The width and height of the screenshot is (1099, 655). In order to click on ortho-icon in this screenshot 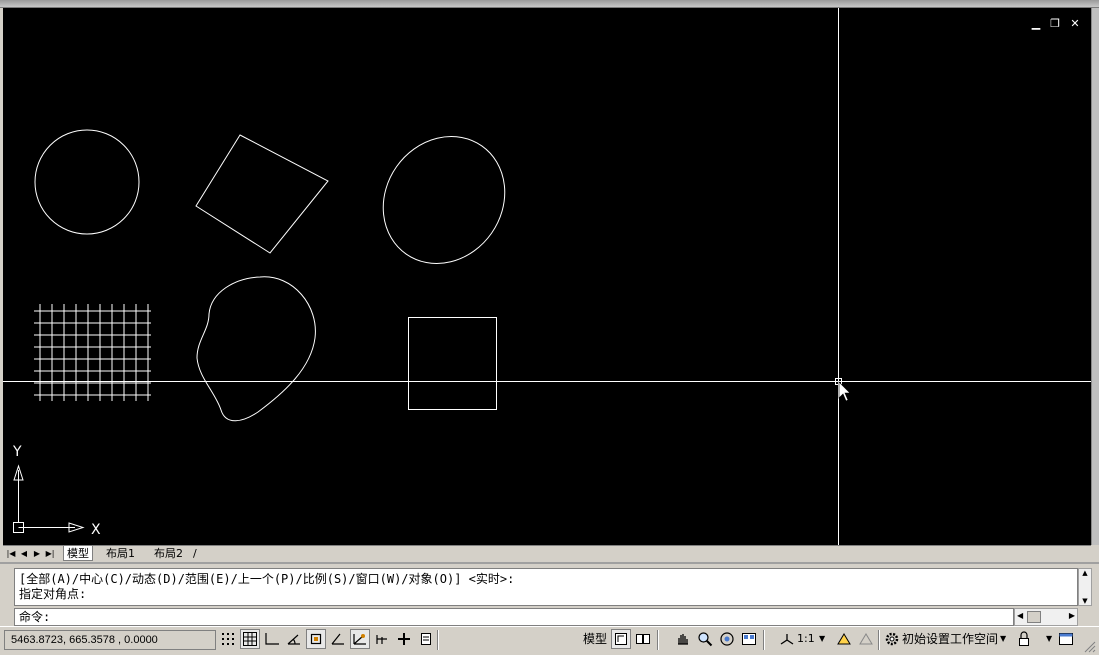, I will do `click(272, 639)`.